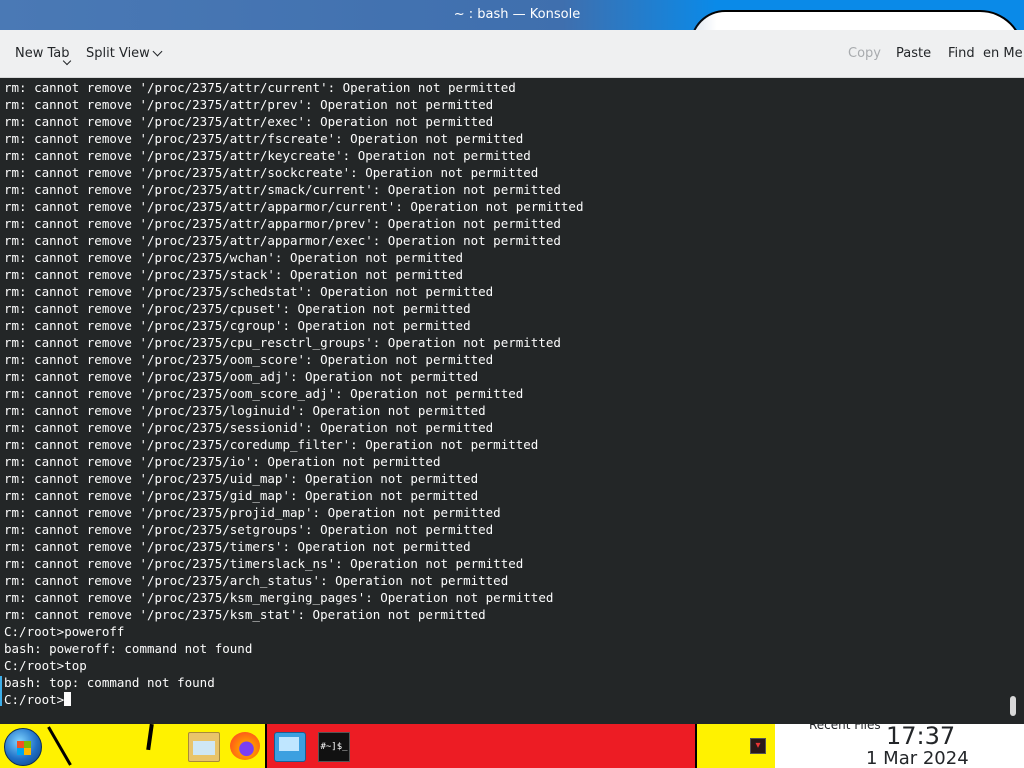 The image size is (1024, 768). I want to click on chevron-down-icon, so click(157, 51).